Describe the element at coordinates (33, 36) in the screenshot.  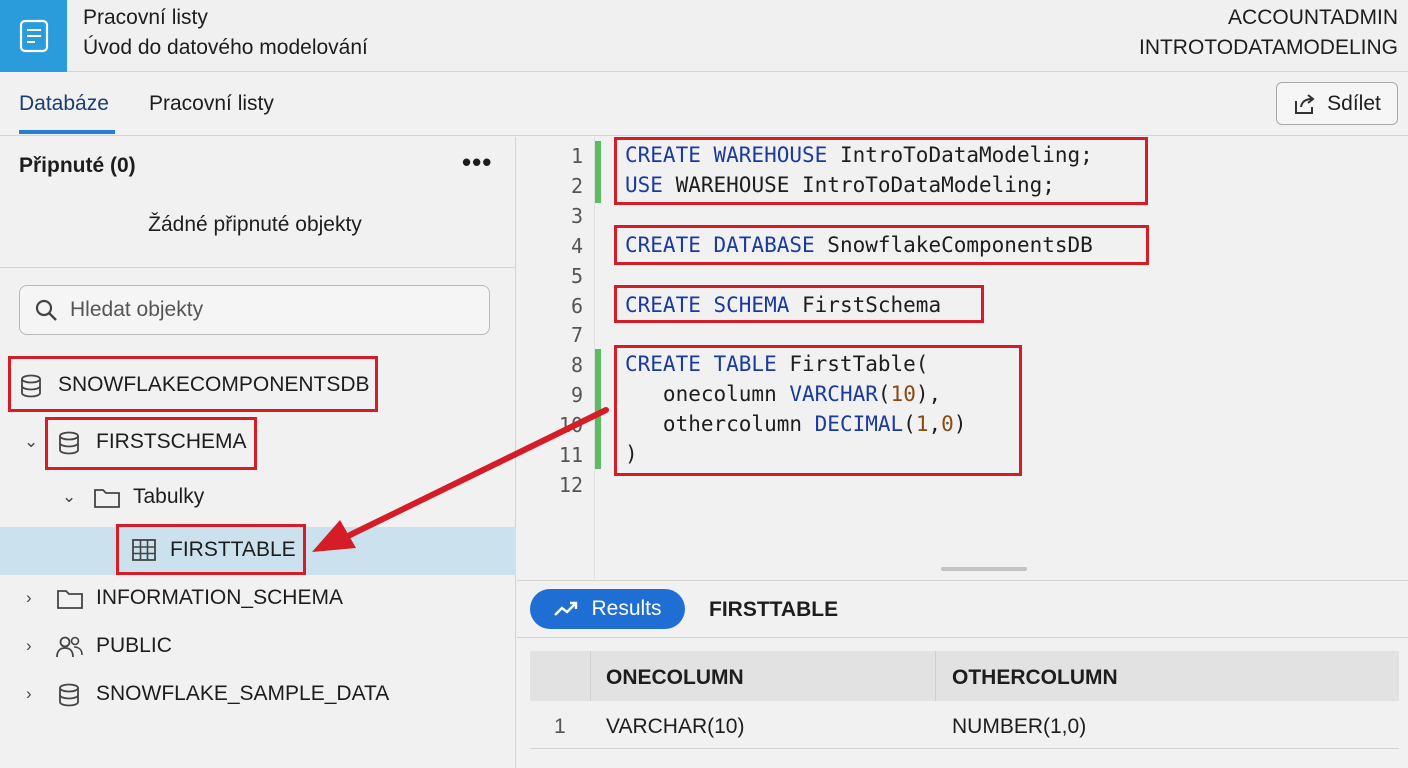
I see `worksheet-logo-icon` at that location.